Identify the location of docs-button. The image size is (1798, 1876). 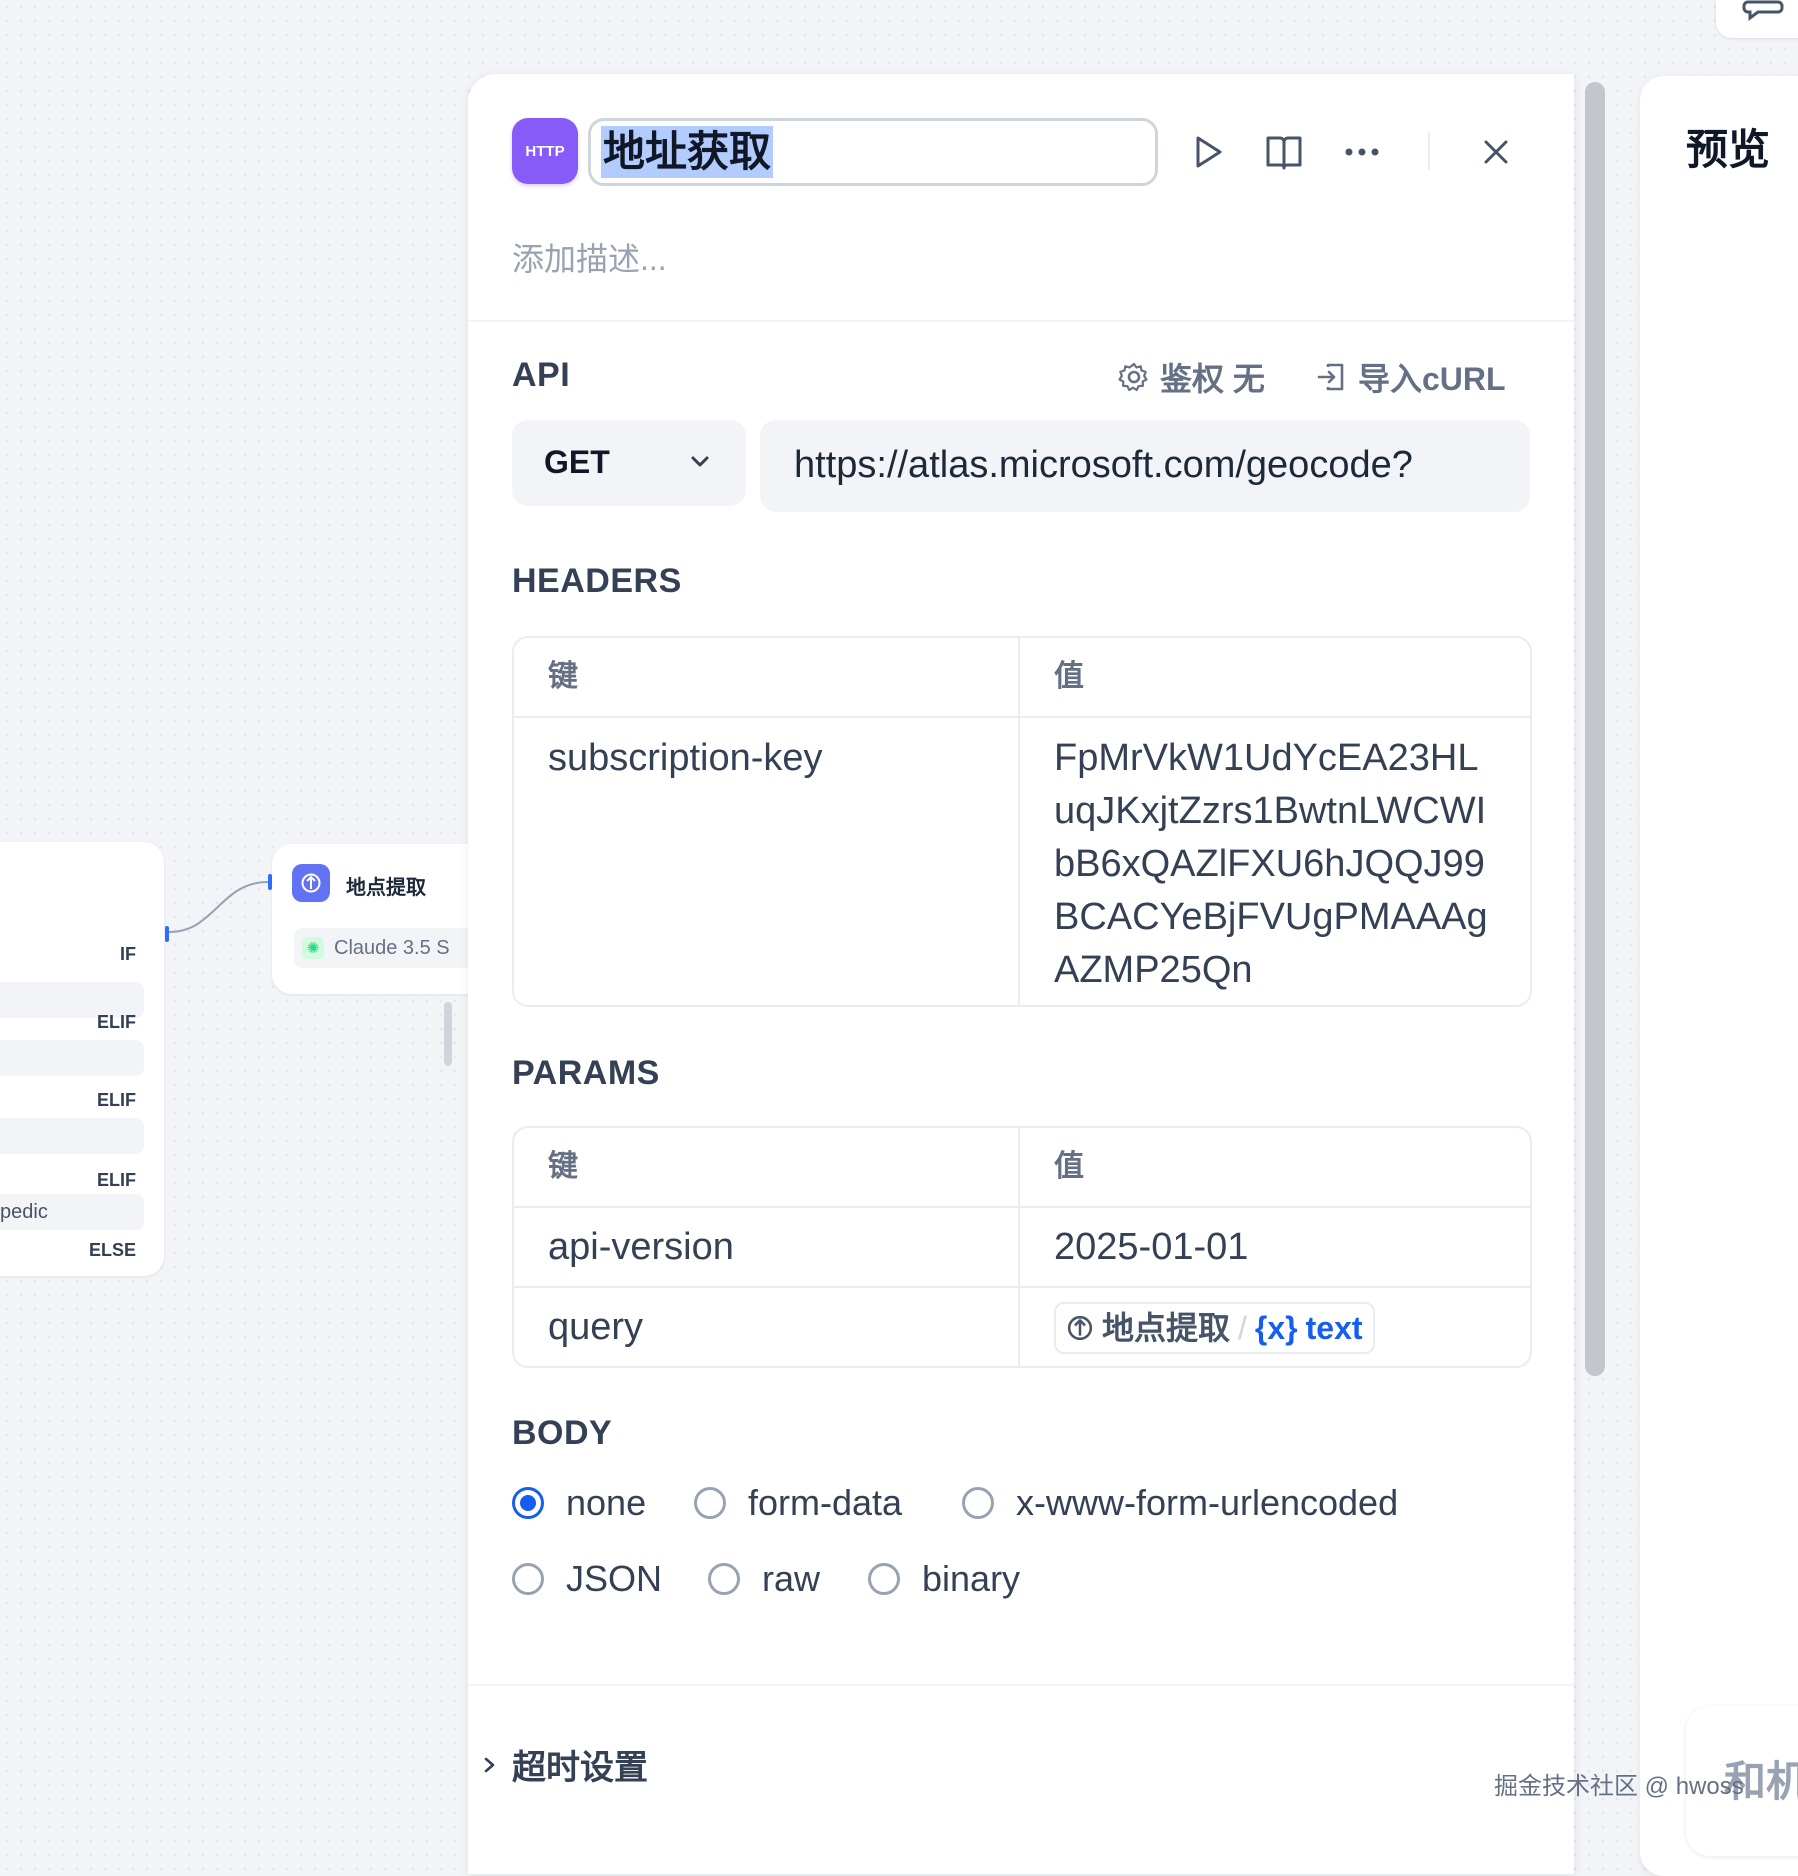
(1284, 152).